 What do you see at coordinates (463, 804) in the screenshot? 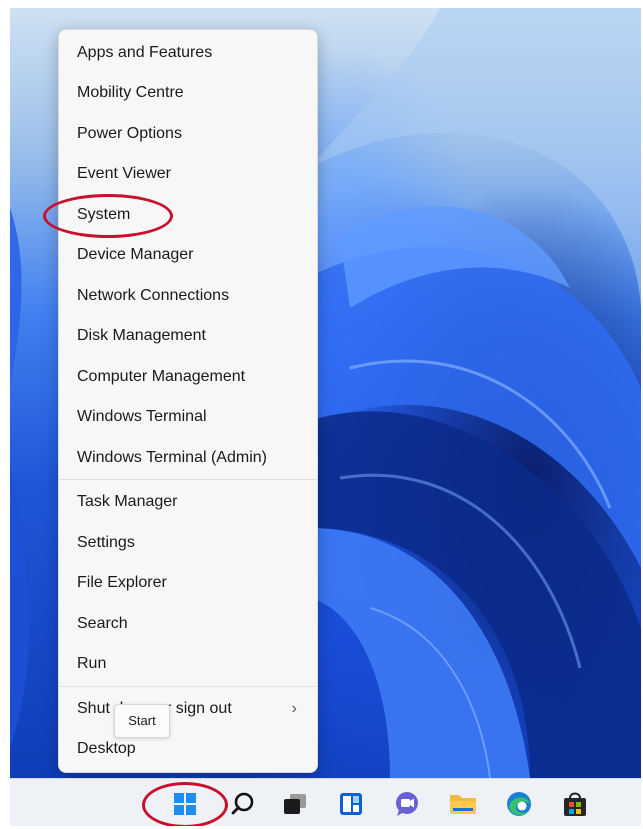
I see `file-explorer-icon` at bounding box center [463, 804].